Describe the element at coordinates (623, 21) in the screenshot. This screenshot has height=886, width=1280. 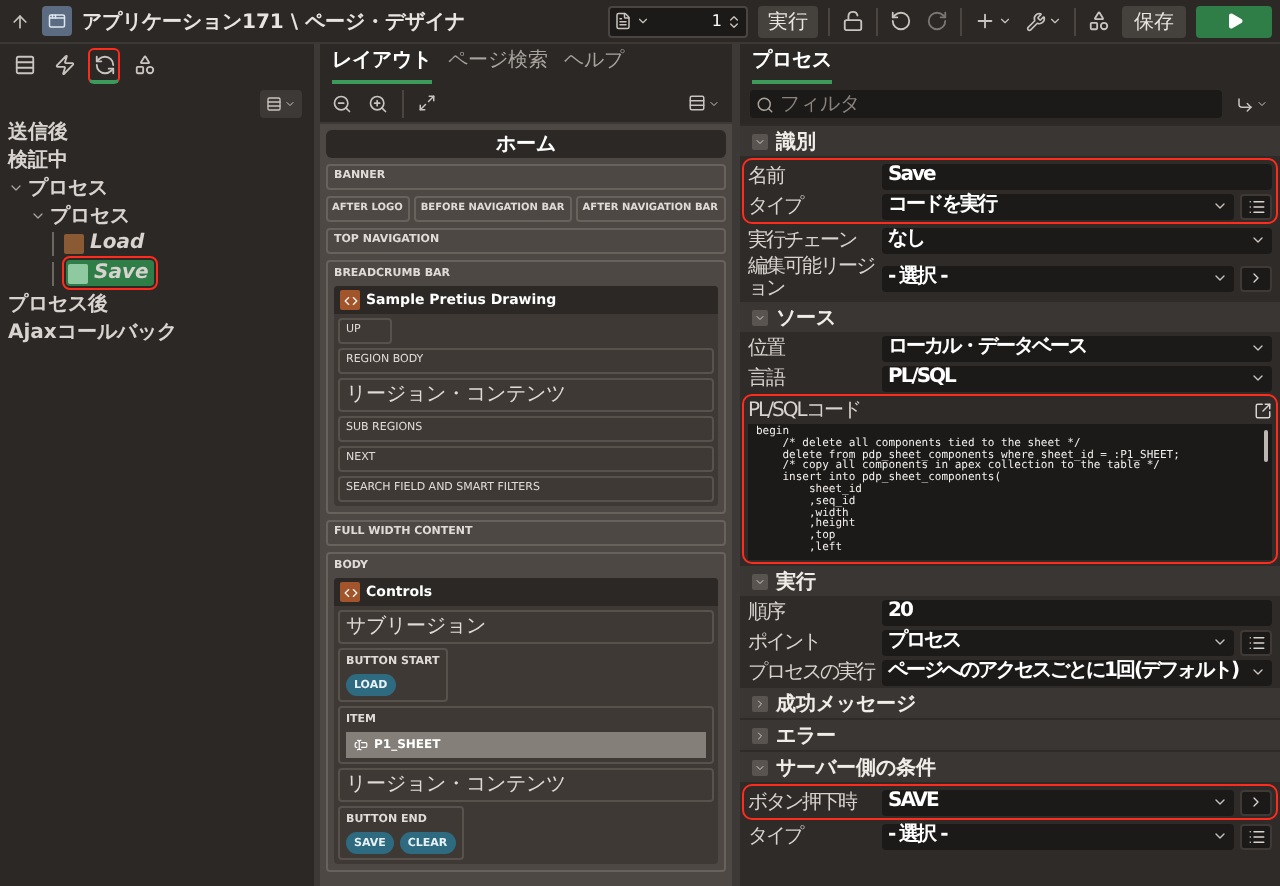
I see `page-icon` at that location.